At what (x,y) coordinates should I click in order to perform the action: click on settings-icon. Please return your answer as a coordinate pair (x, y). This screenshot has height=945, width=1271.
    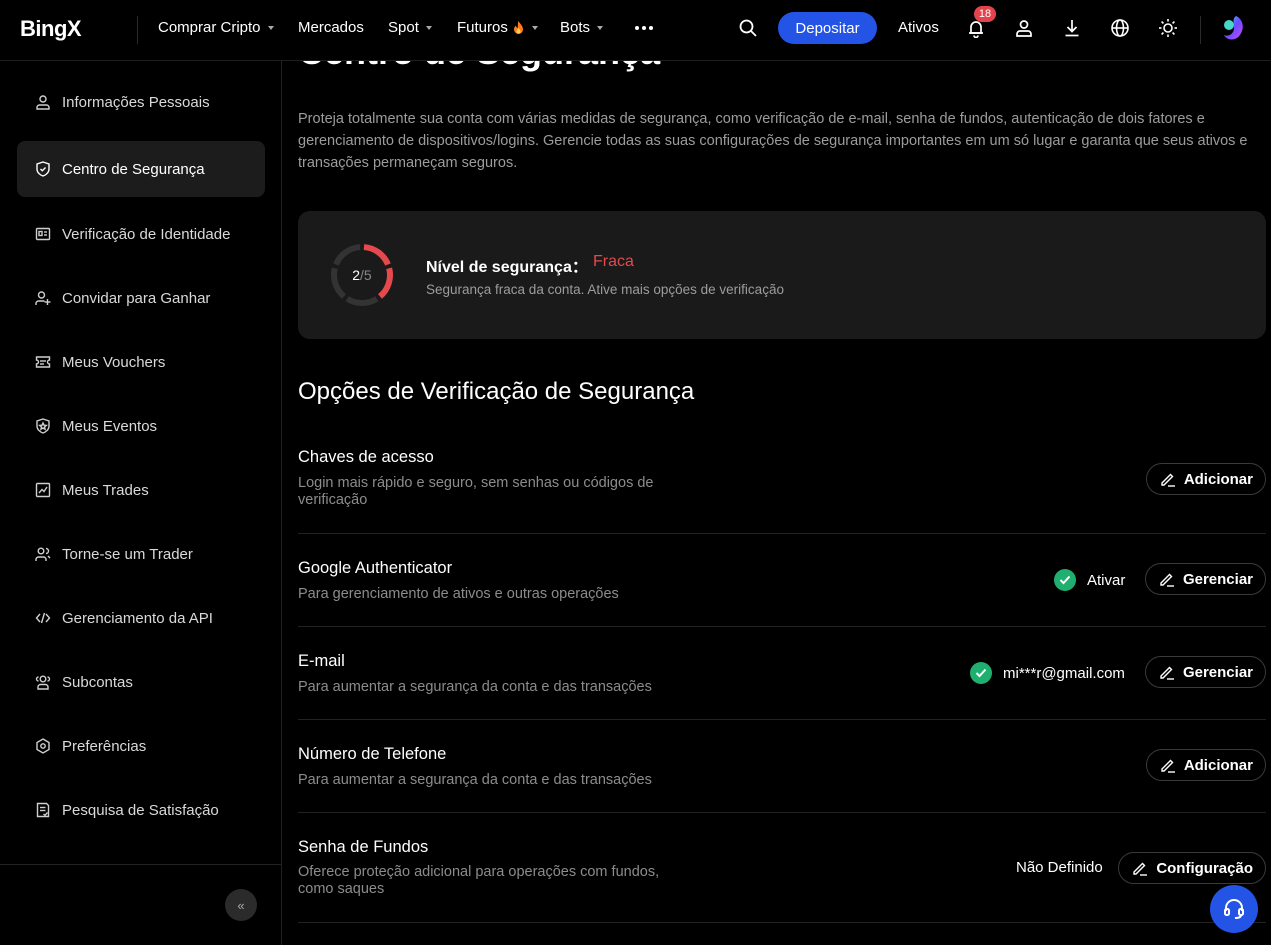
    Looking at the image, I should click on (43, 746).